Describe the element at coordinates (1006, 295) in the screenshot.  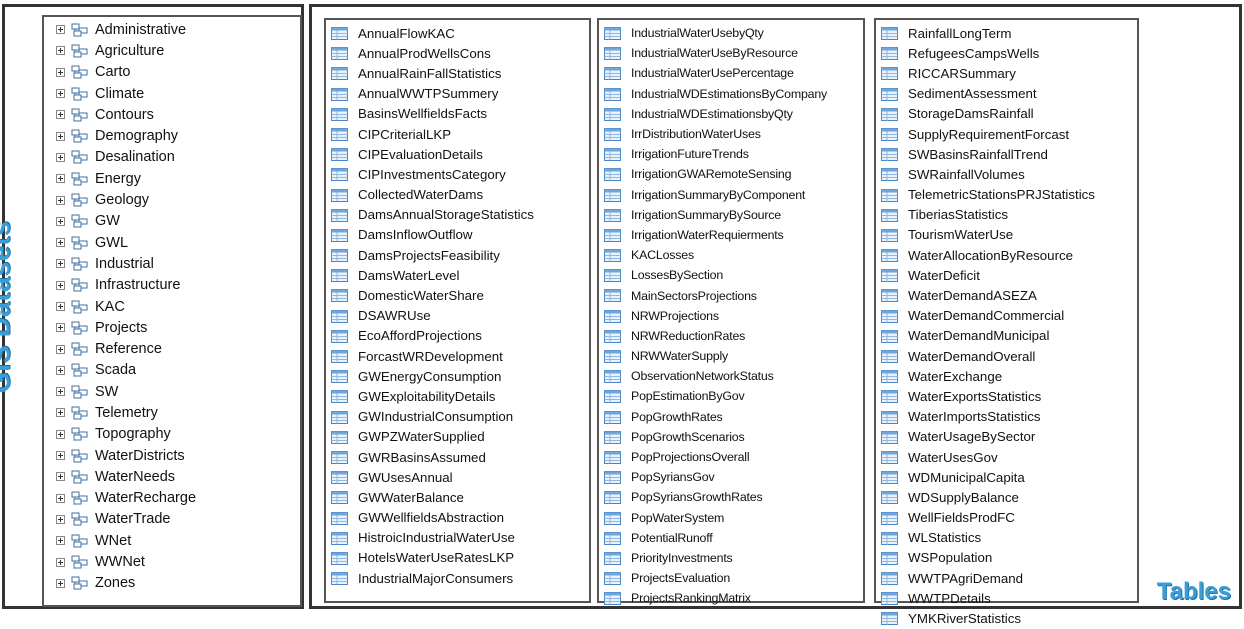
I see `table-item: WaterDemandASEZA` at that location.